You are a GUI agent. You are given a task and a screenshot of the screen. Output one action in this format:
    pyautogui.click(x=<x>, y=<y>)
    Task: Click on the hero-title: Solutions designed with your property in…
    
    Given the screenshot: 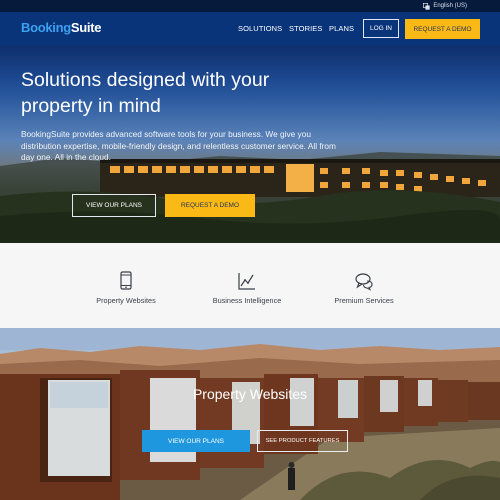 What is the action you would take?
    pyautogui.click(x=145, y=93)
    